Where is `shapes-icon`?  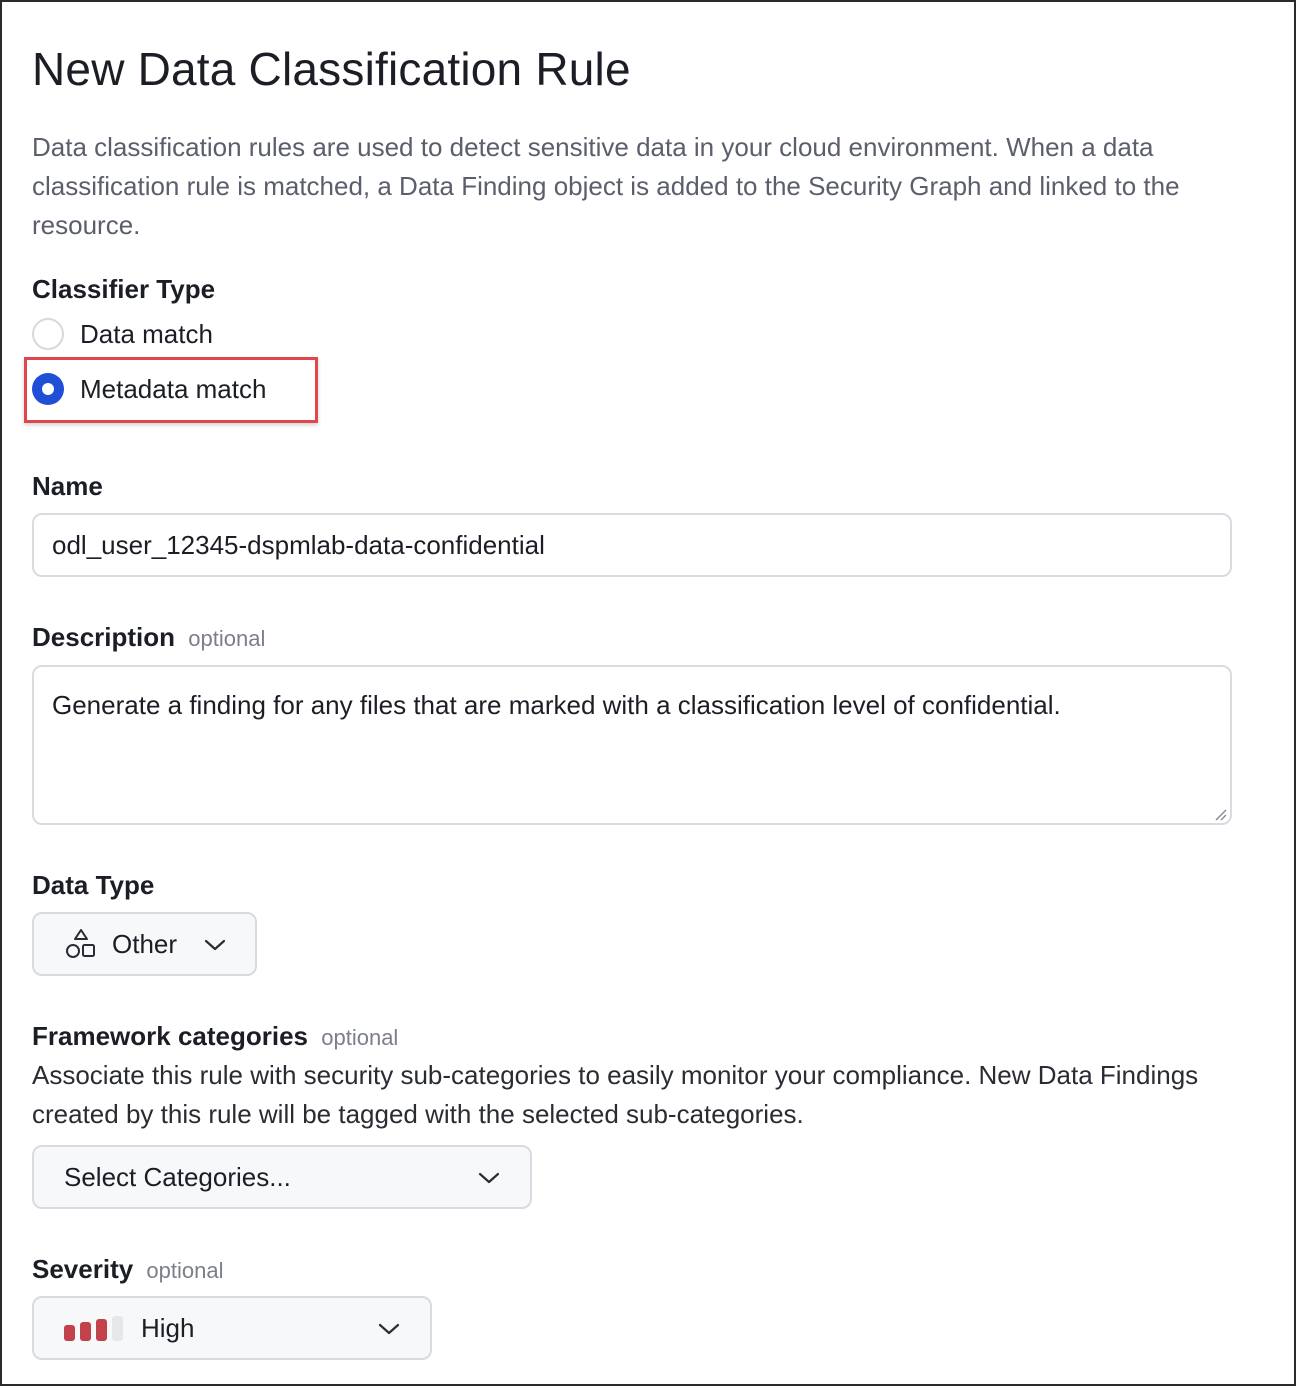 shapes-icon is located at coordinates (80, 943).